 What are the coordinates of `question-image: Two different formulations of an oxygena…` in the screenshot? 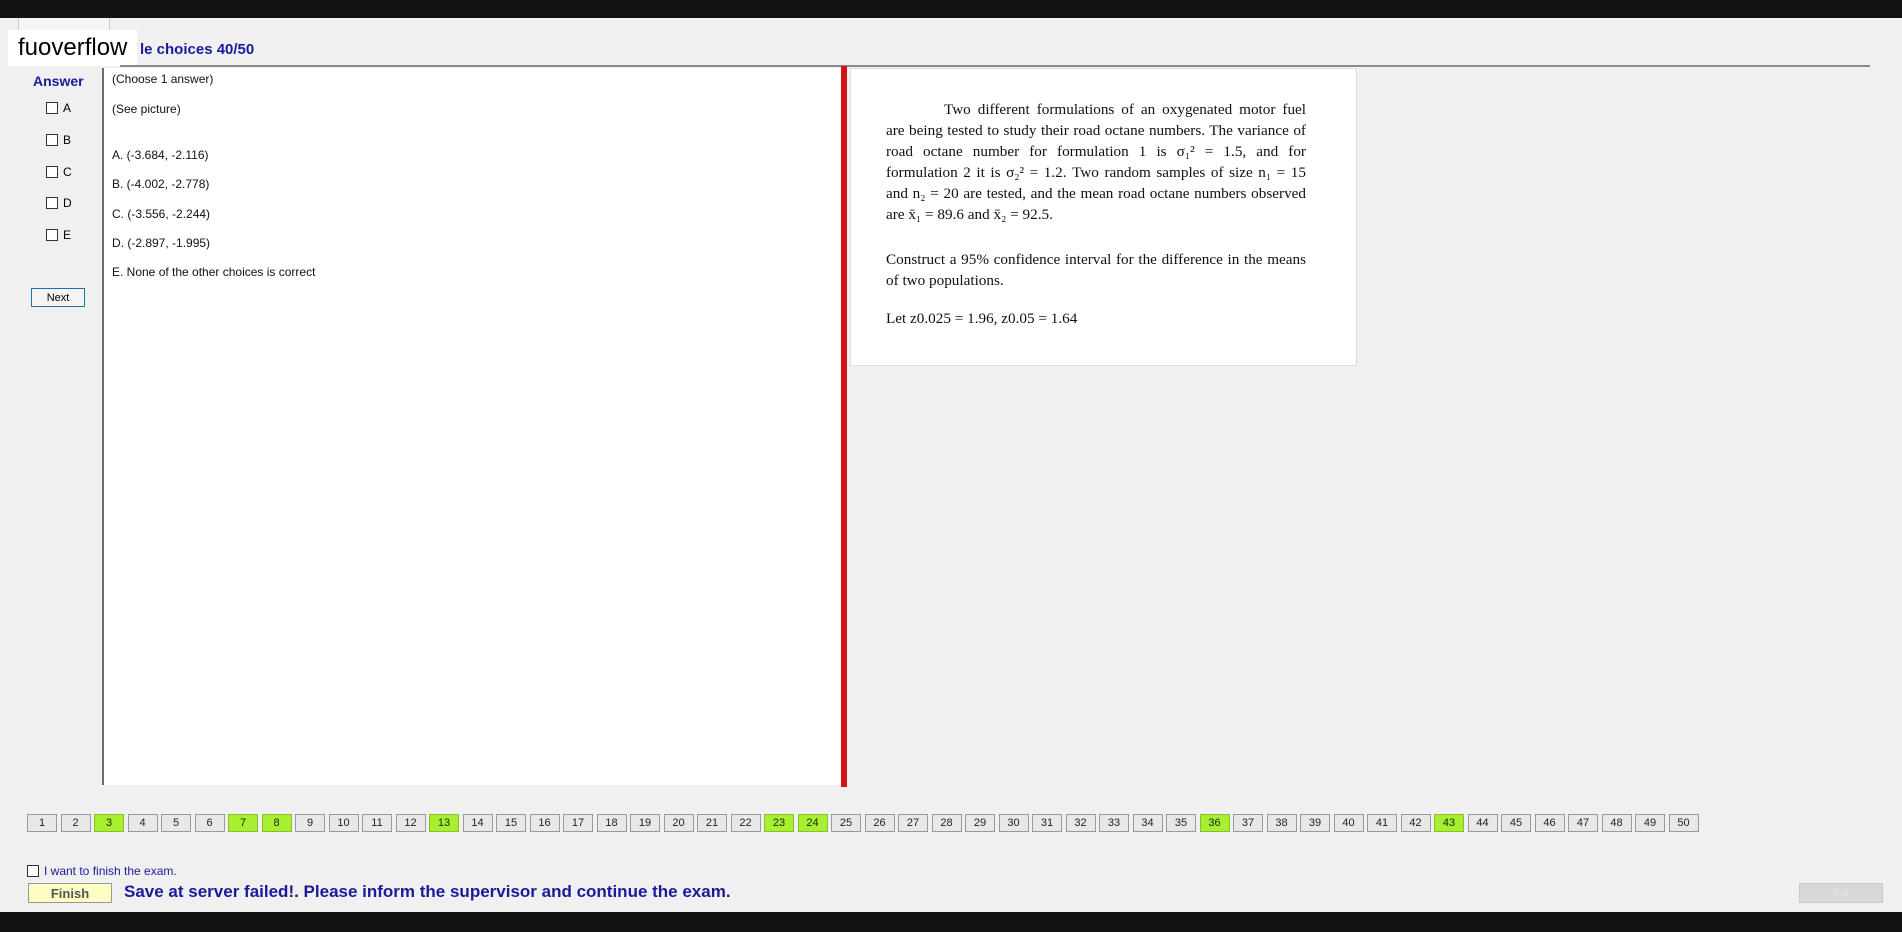 It's located at (1103, 217).